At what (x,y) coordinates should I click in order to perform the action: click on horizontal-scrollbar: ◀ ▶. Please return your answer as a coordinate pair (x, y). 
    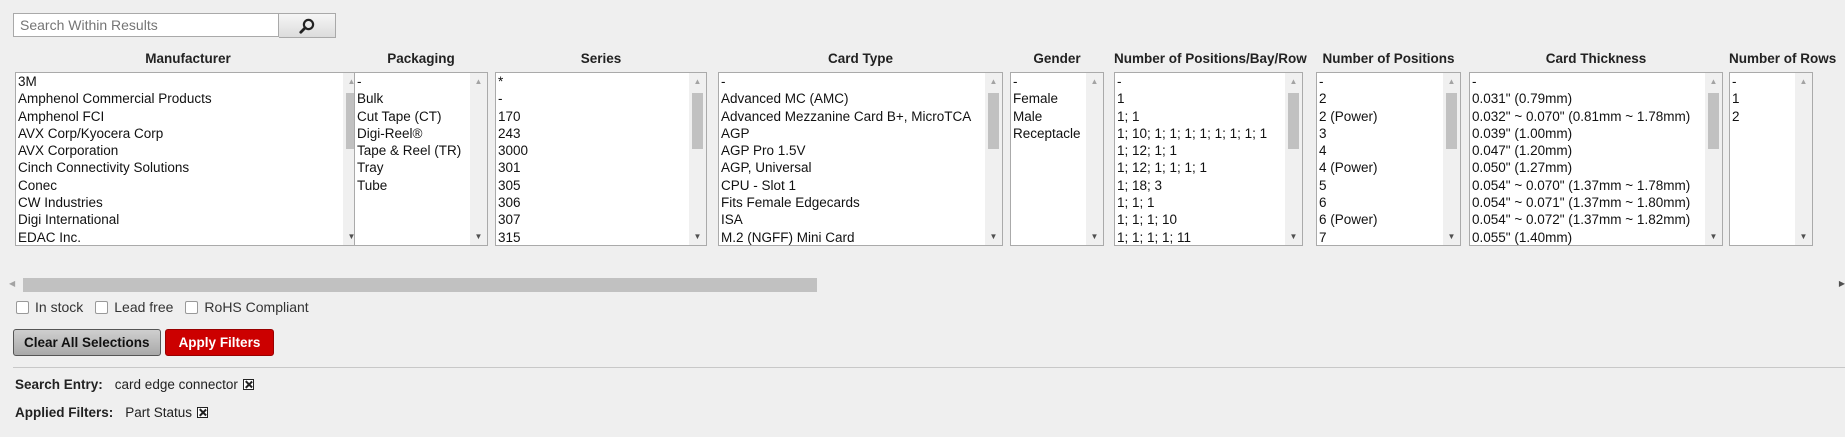
    Looking at the image, I should click on (927, 285).